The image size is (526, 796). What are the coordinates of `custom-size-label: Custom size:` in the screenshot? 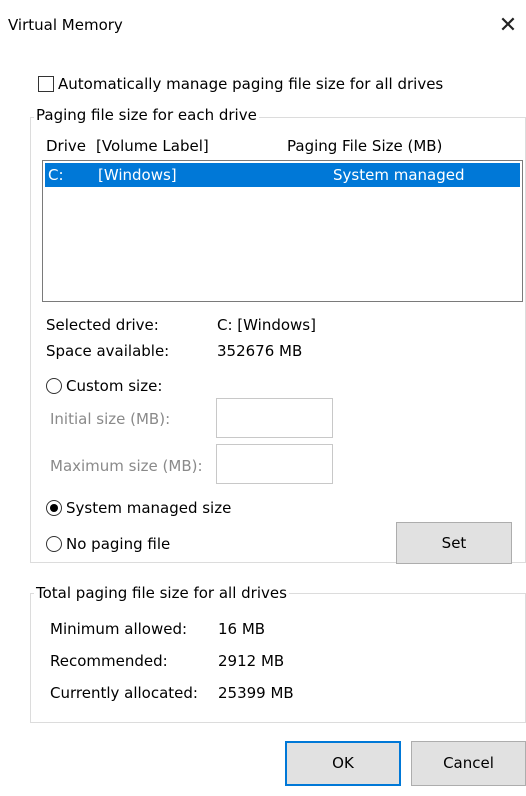 It's located at (114, 386).